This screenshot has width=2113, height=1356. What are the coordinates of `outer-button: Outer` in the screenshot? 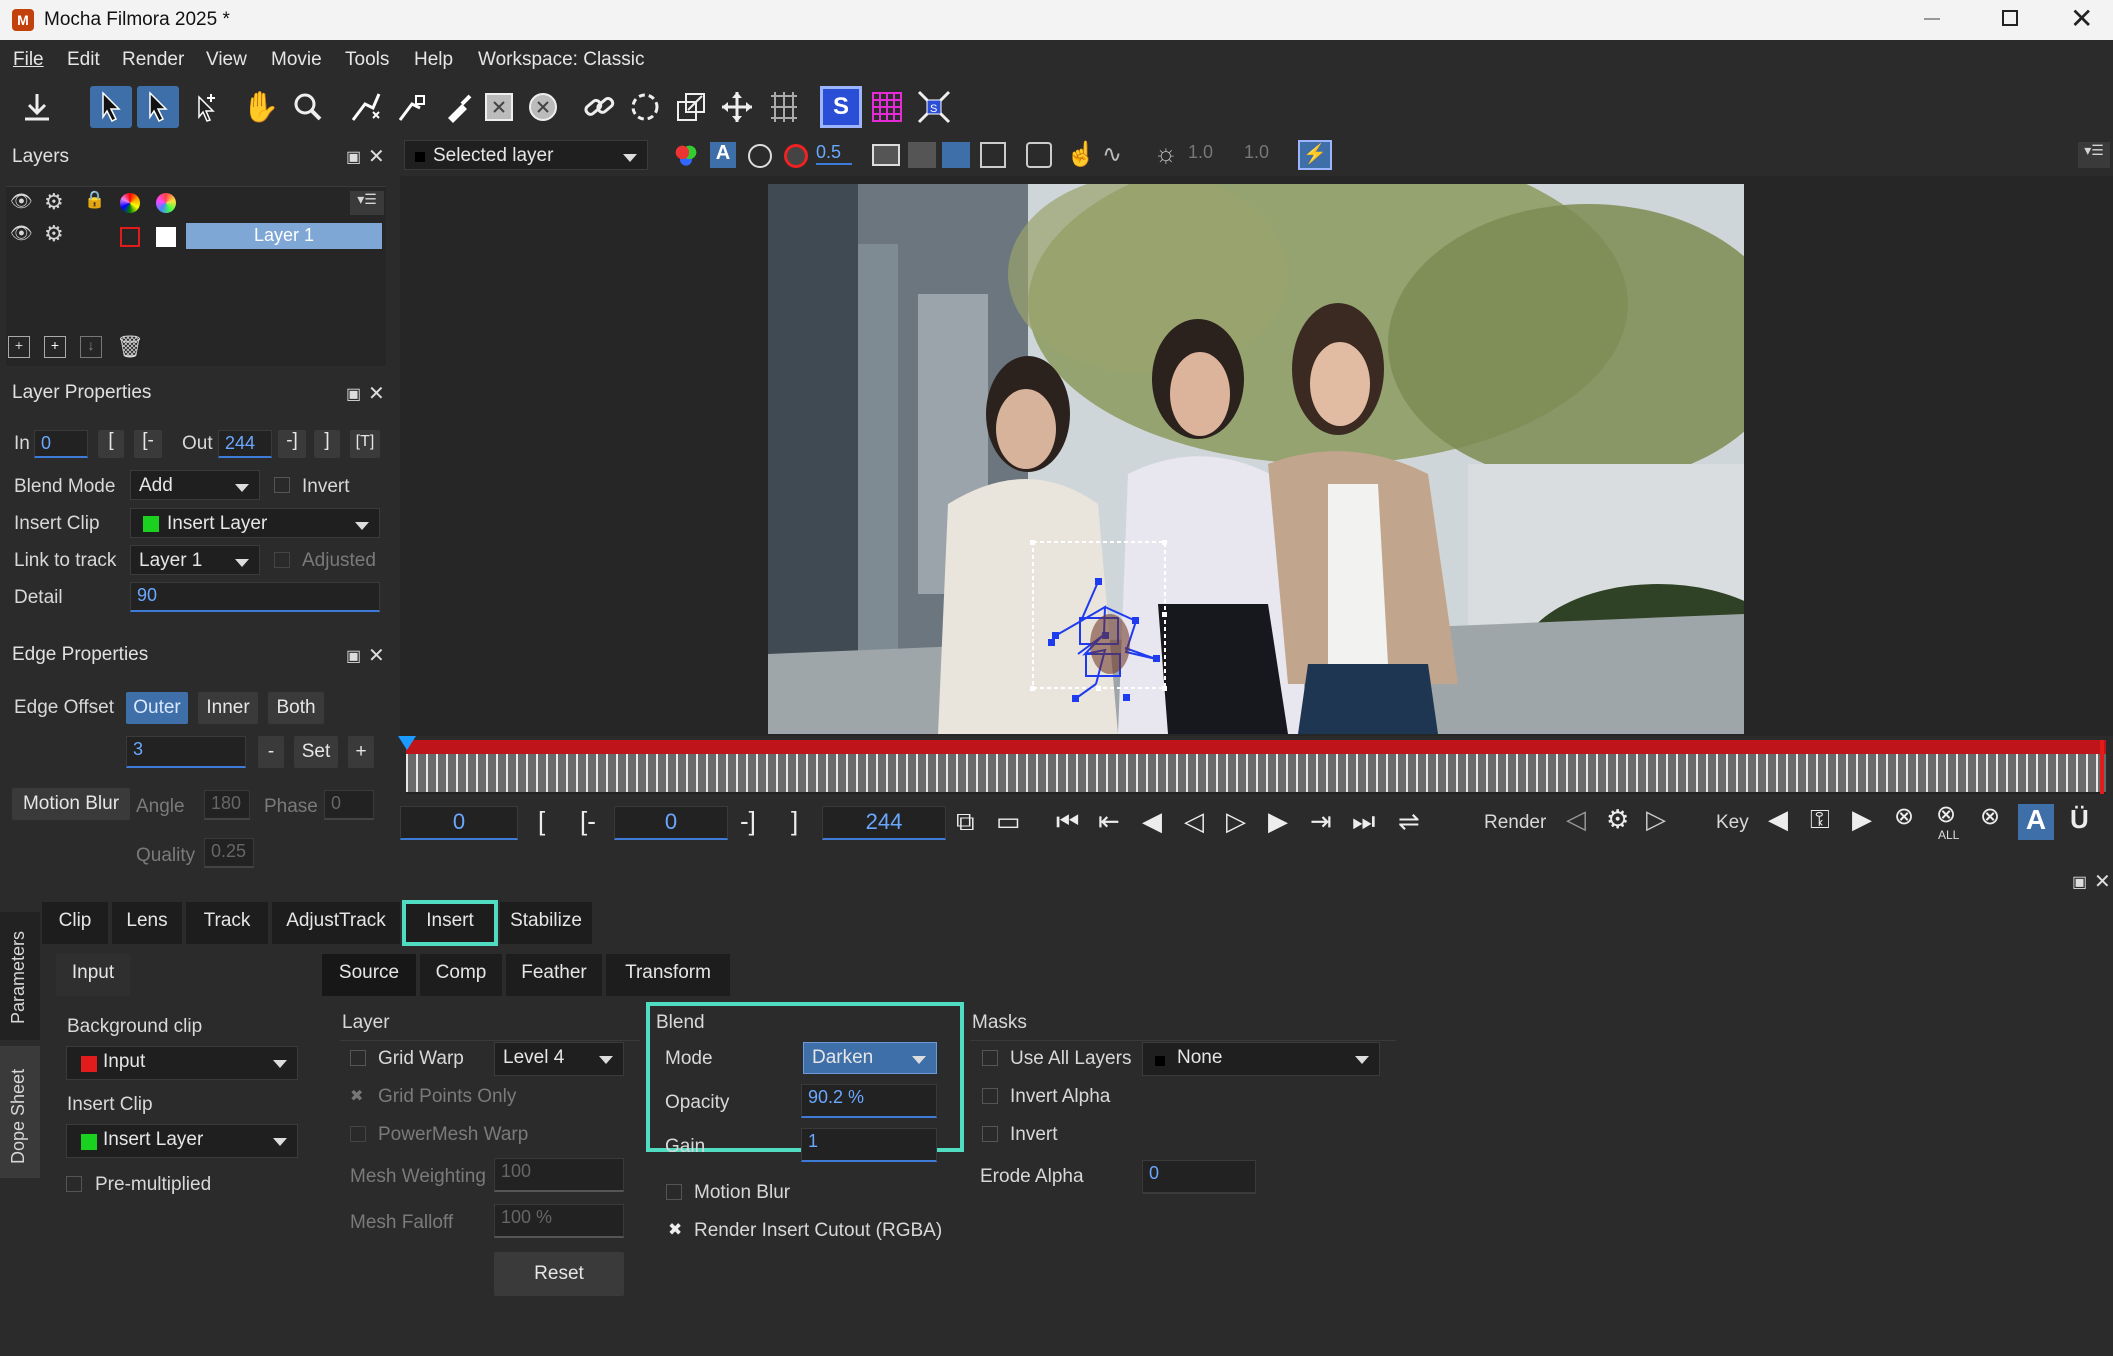 It's located at (157, 708).